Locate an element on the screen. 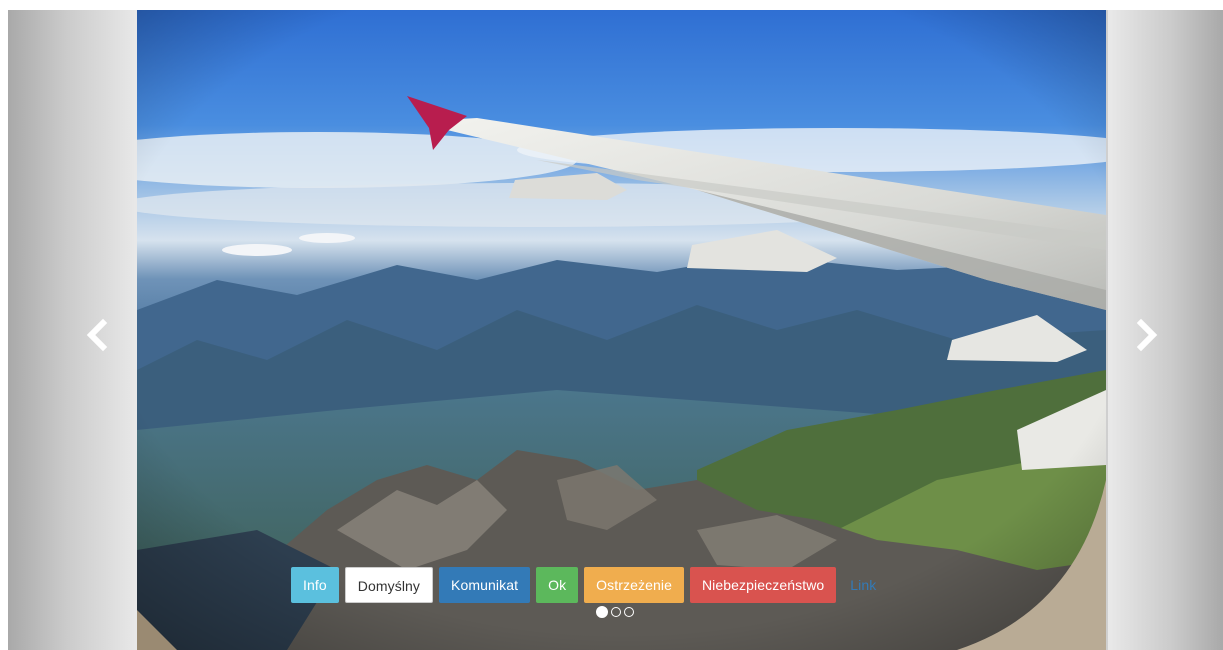 This screenshot has height=650, width=1223. carousel-next-button is located at coordinates (1146, 335).